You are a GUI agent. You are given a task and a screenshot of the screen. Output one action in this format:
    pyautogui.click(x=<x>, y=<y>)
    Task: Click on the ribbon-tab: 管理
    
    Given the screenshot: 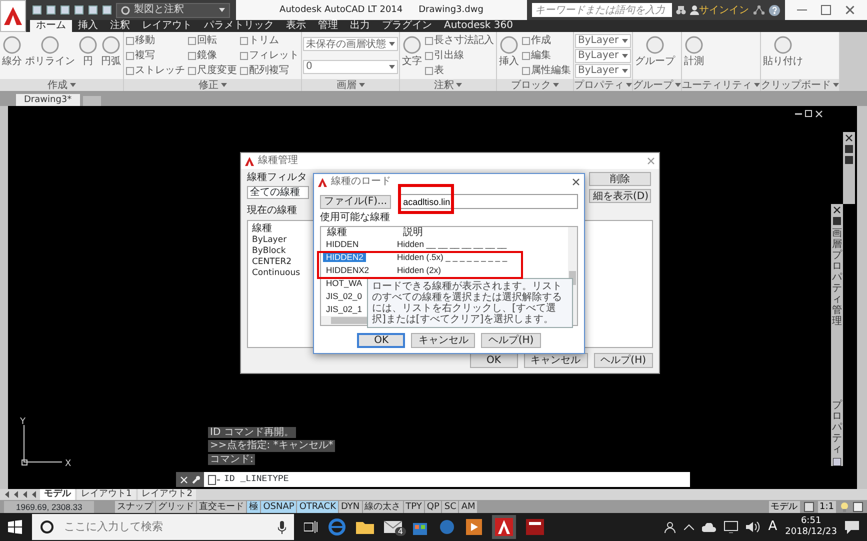 What is the action you would take?
    pyautogui.click(x=328, y=26)
    